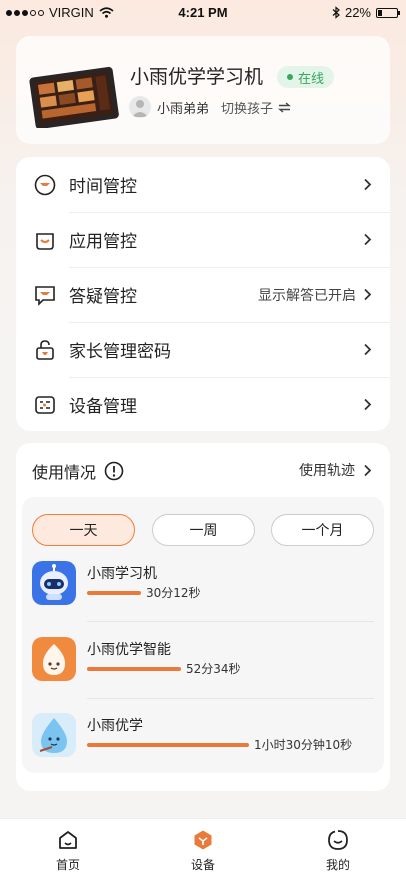 The height and width of the screenshot is (883, 406). Describe the element at coordinates (120, 352) in the screenshot. I see `menu-label: 家长管理密码` at that location.